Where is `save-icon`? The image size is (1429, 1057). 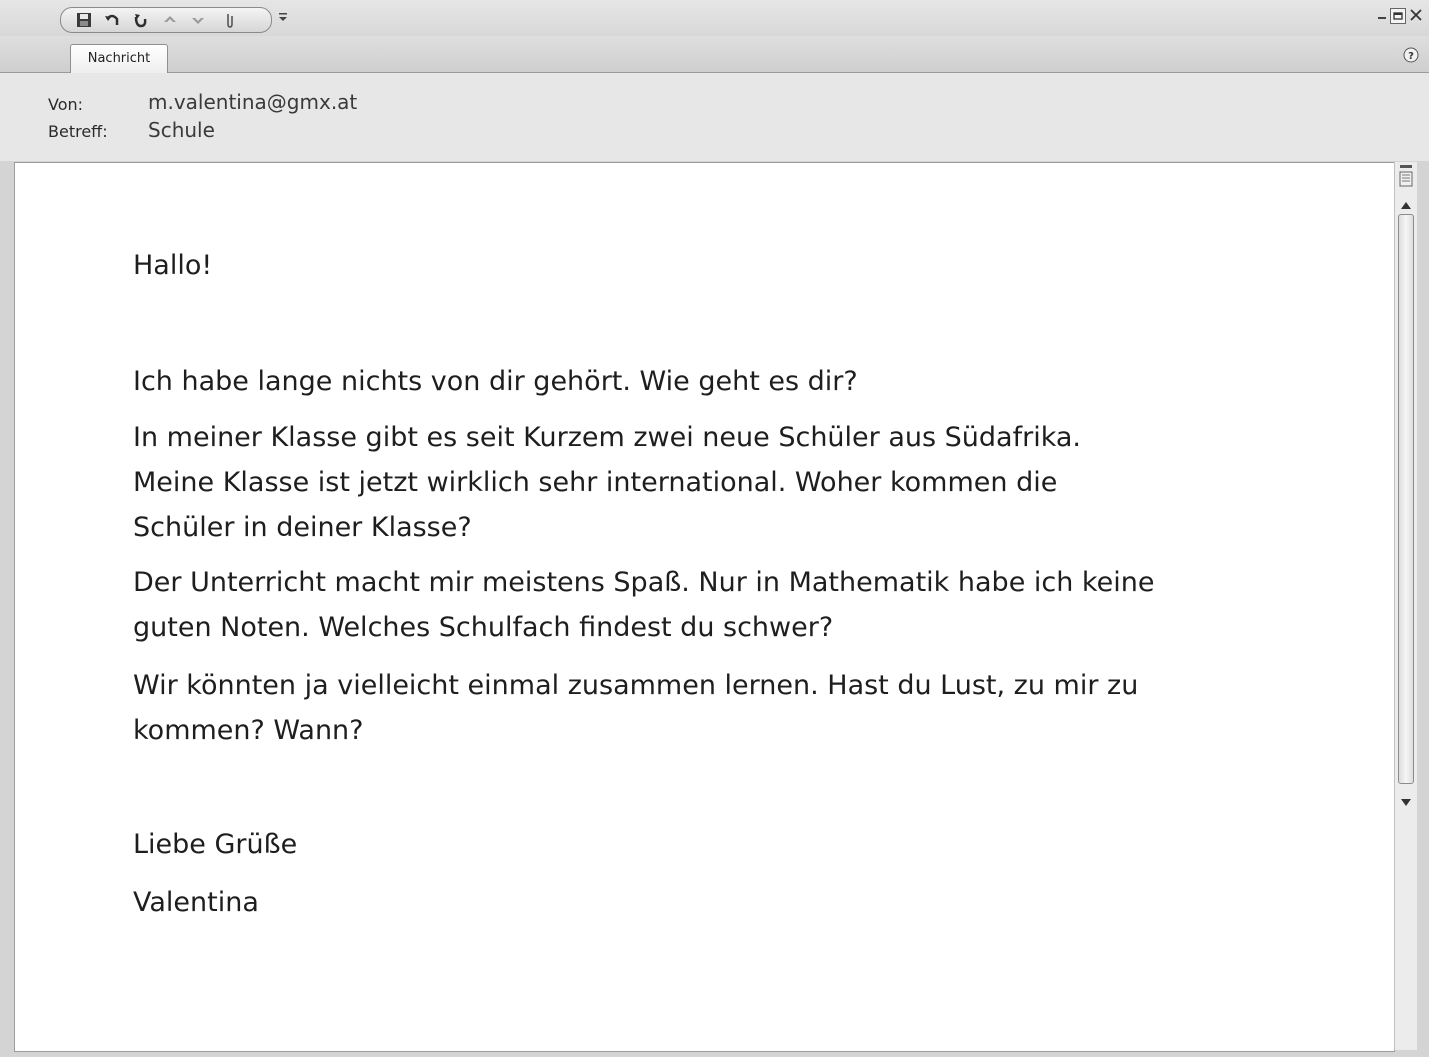
save-icon is located at coordinates (84, 20).